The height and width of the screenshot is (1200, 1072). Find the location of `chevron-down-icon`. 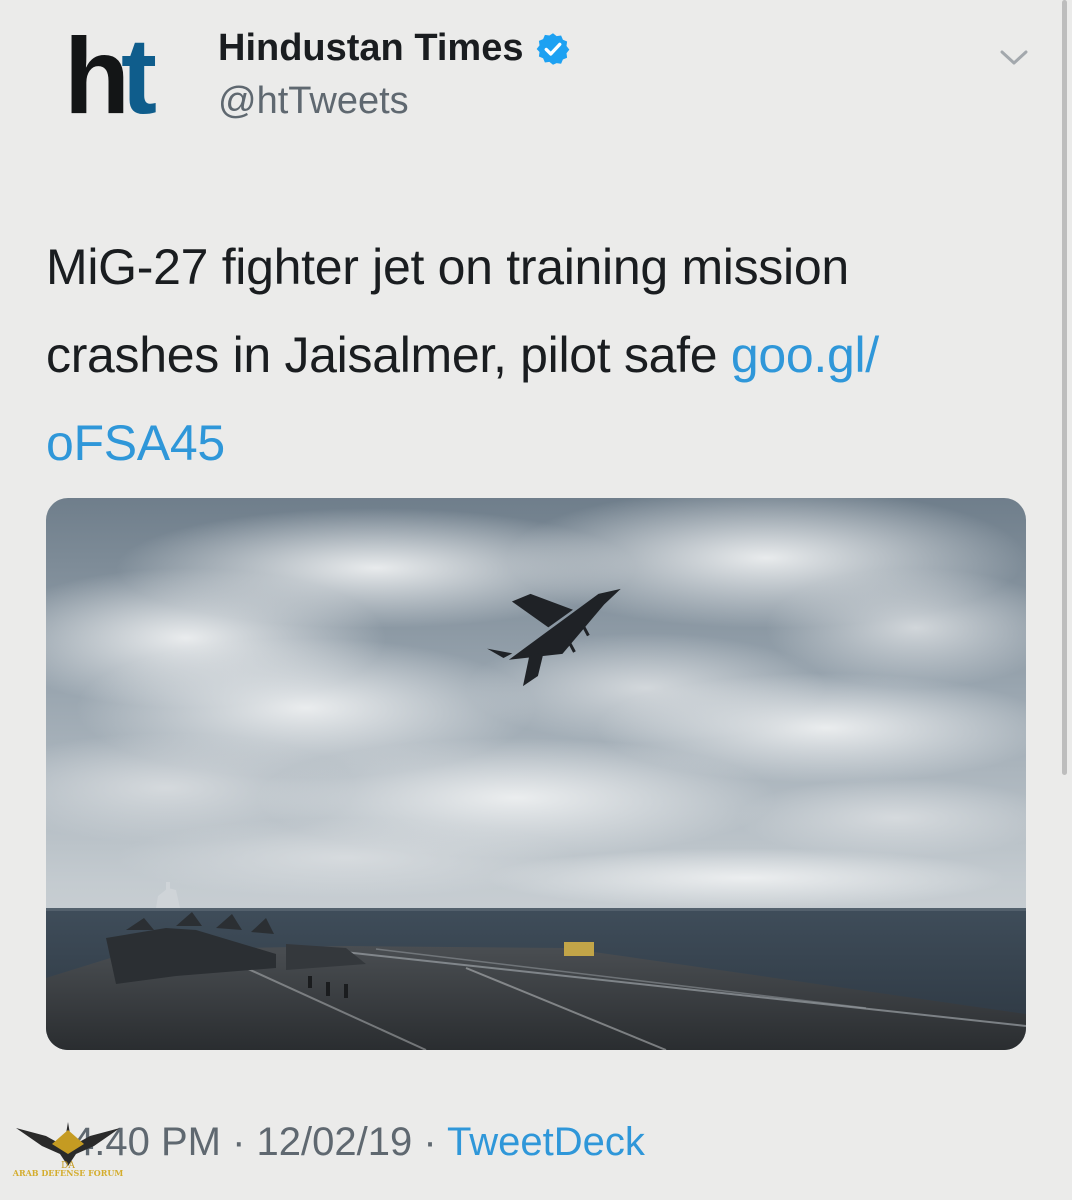

chevron-down-icon is located at coordinates (1014, 58).